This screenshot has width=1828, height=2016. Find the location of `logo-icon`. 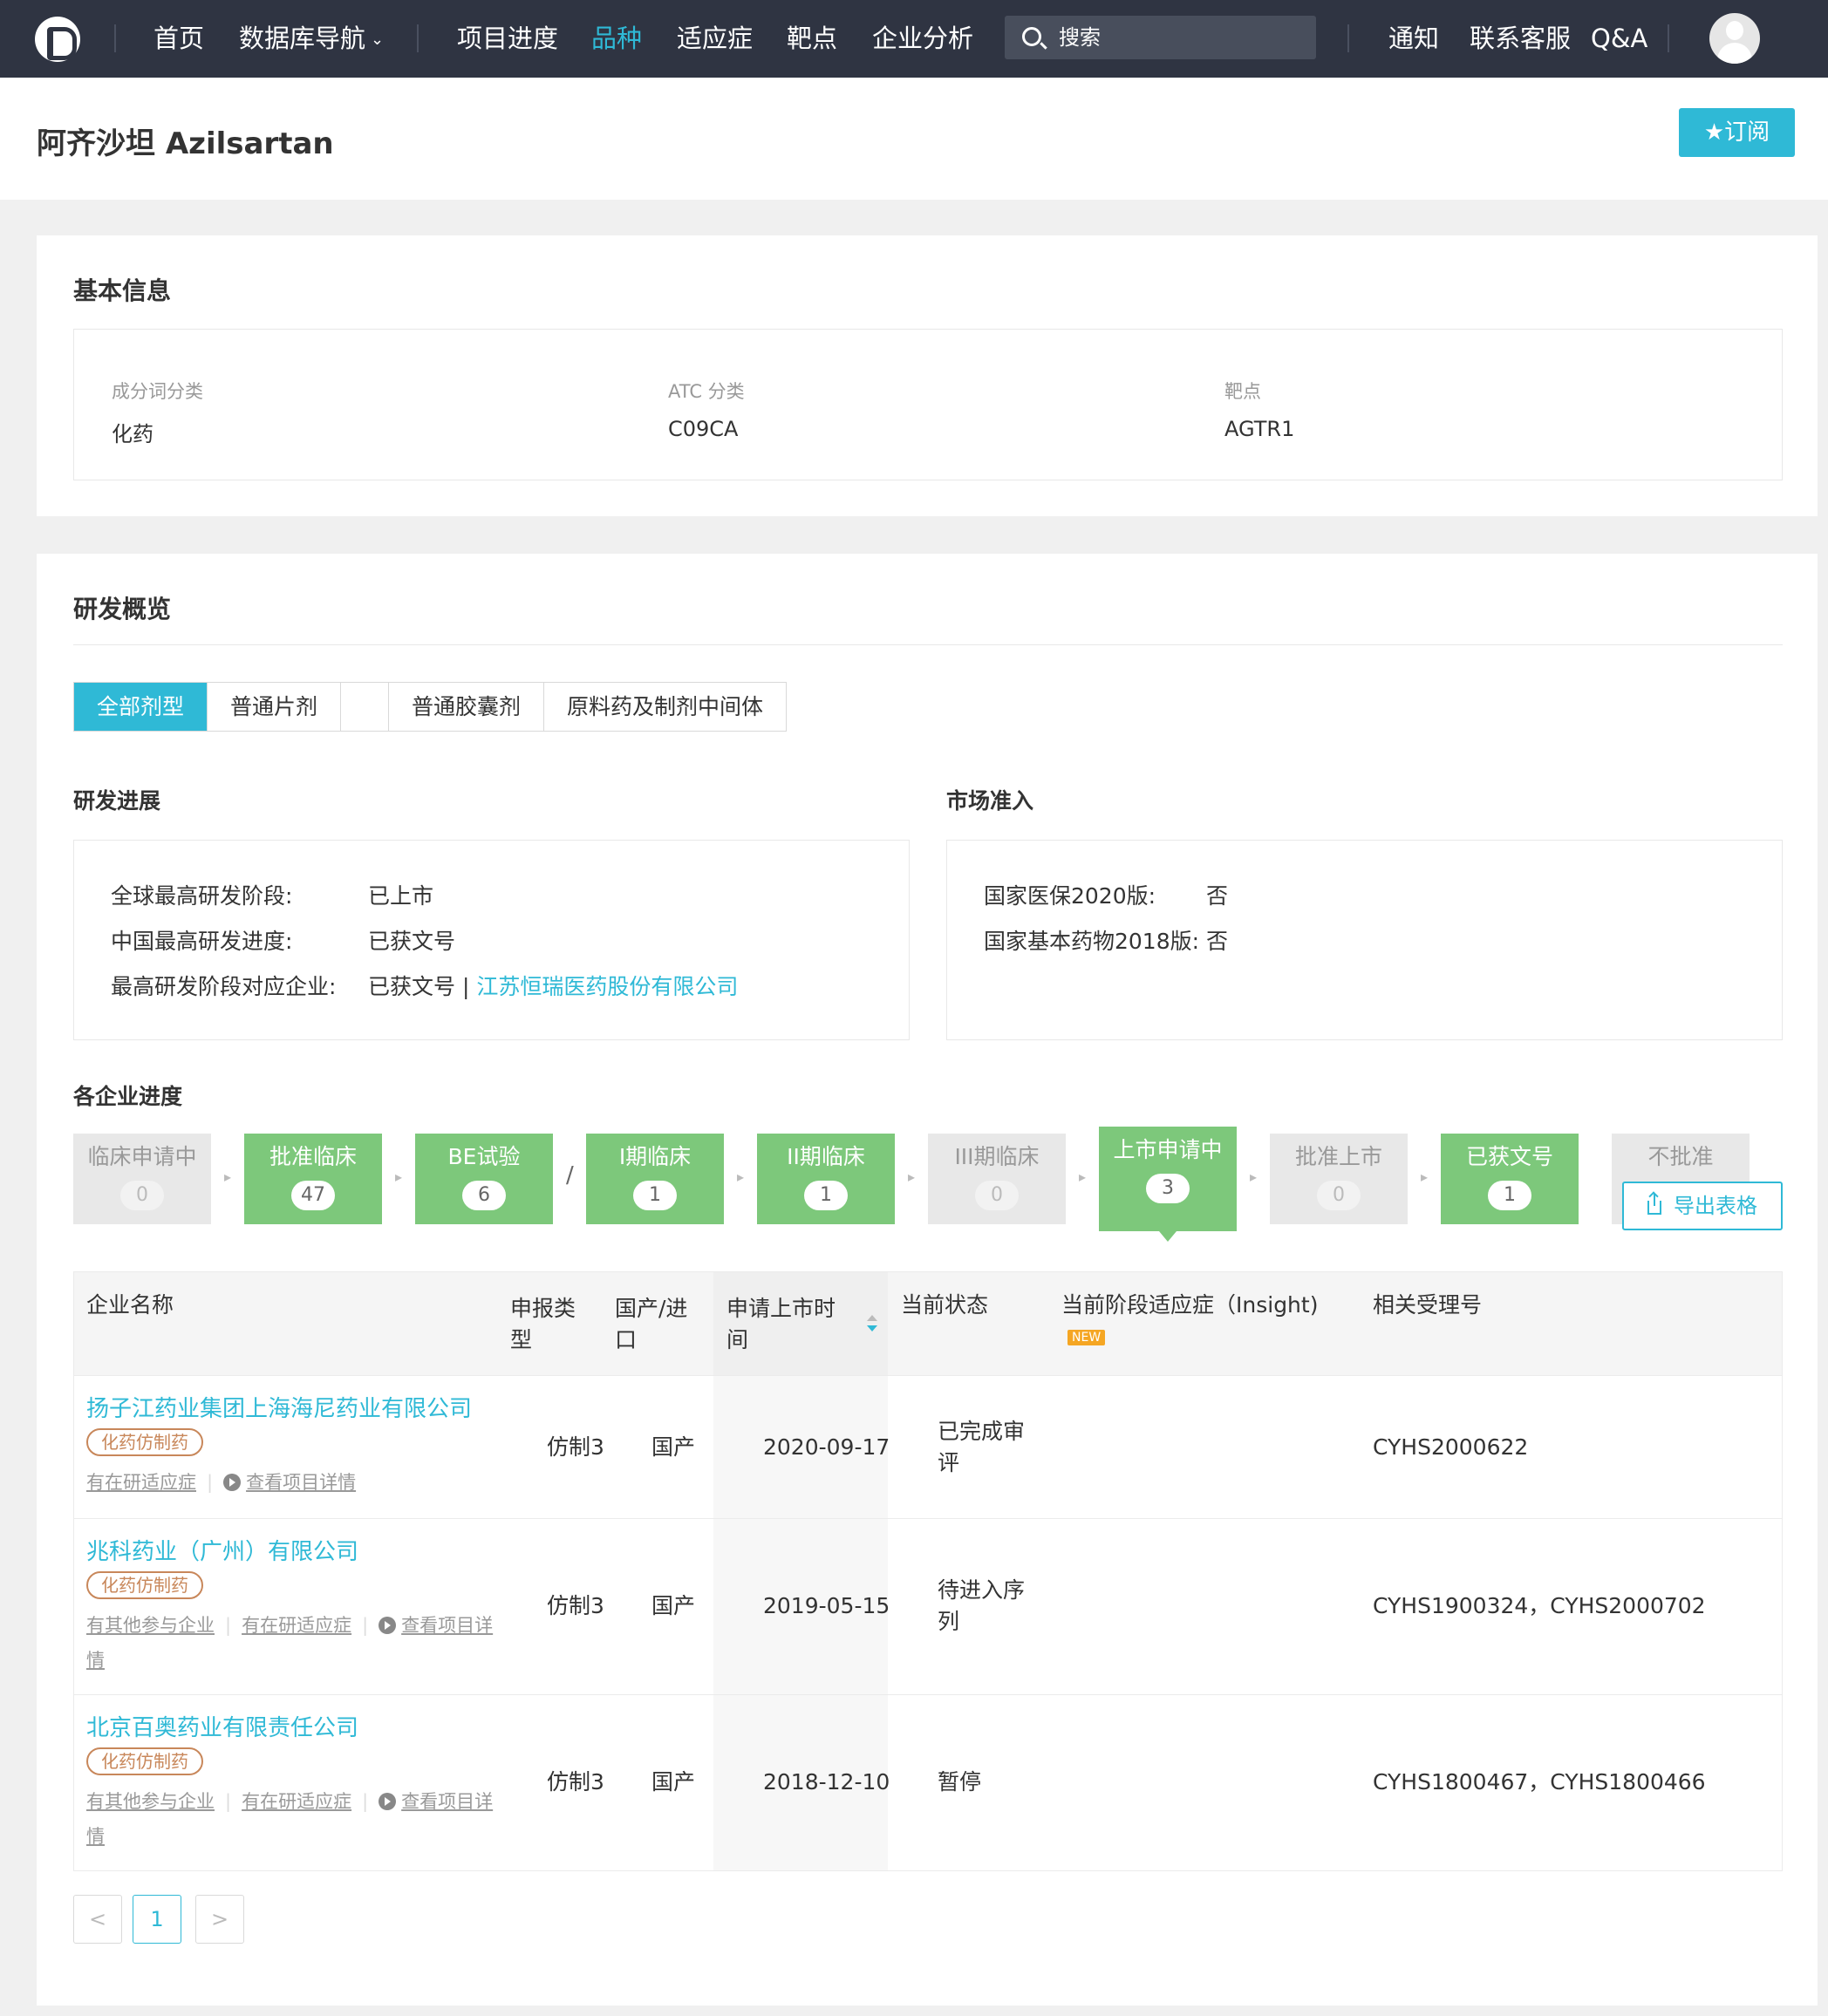

logo-icon is located at coordinates (57, 39).